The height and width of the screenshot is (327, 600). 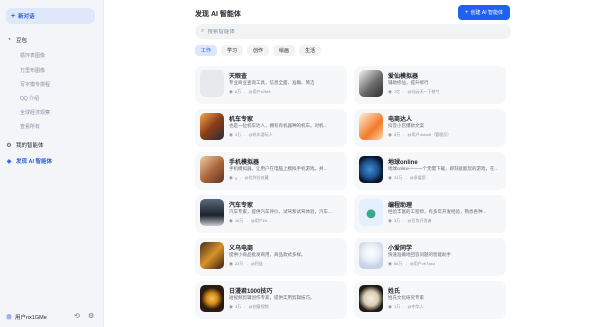 I want to click on bot-card: 义乌电商 提供小商品批发商用，商品款式多样。 ◉ 23万 · @利益, so click(x=271, y=257).